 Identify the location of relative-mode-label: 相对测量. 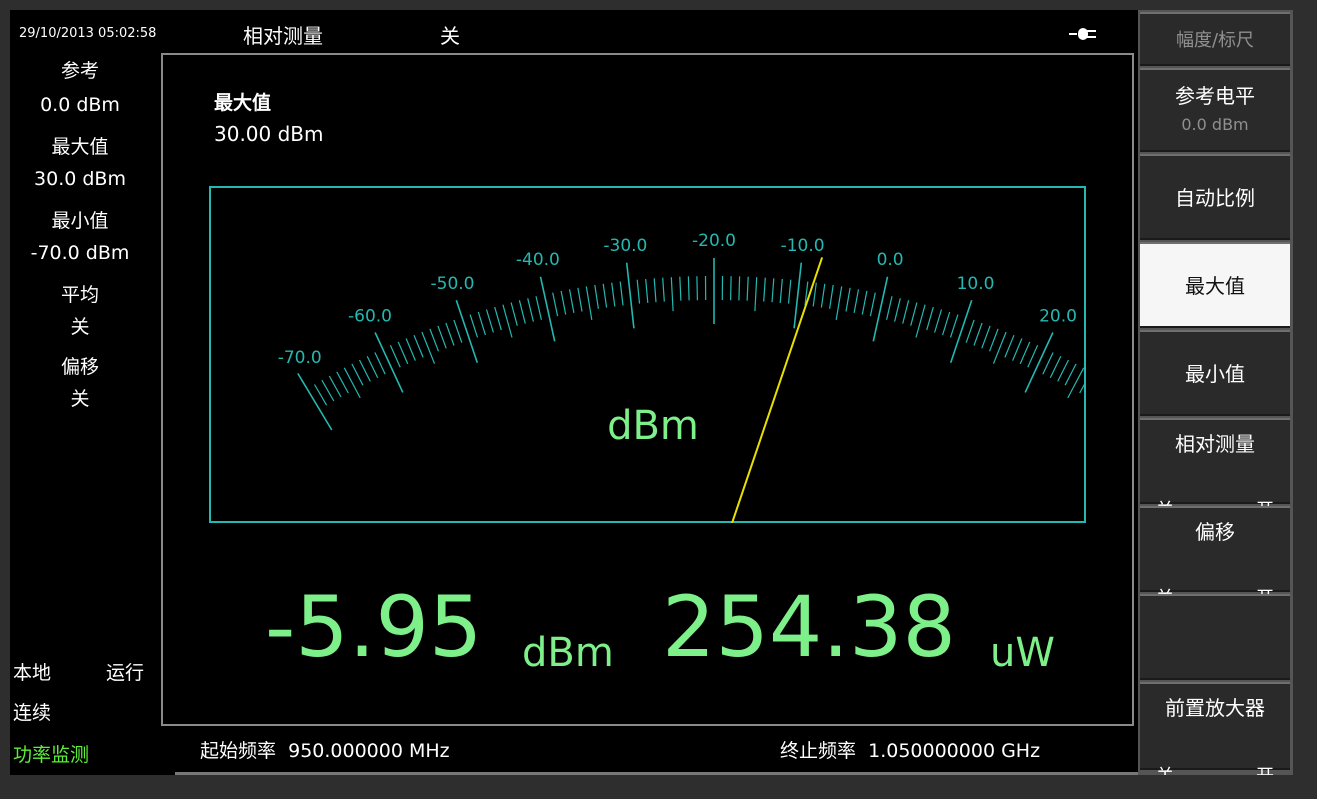
(283, 36).